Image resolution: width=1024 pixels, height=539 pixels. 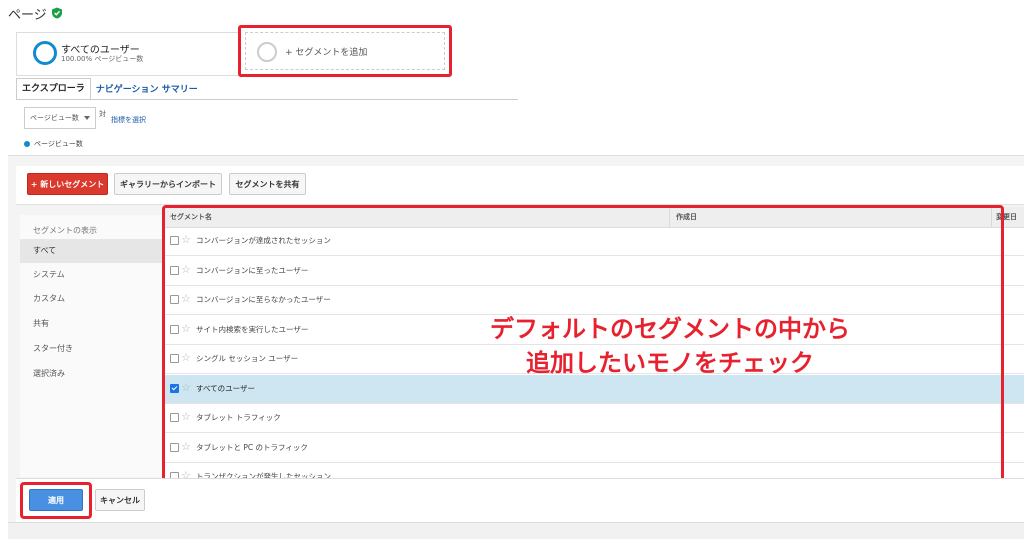 What do you see at coordinates (67, 184) in the screenshot?
I see `new-segment-button: + 新しいセグメント` at bounding box center [67, 184].